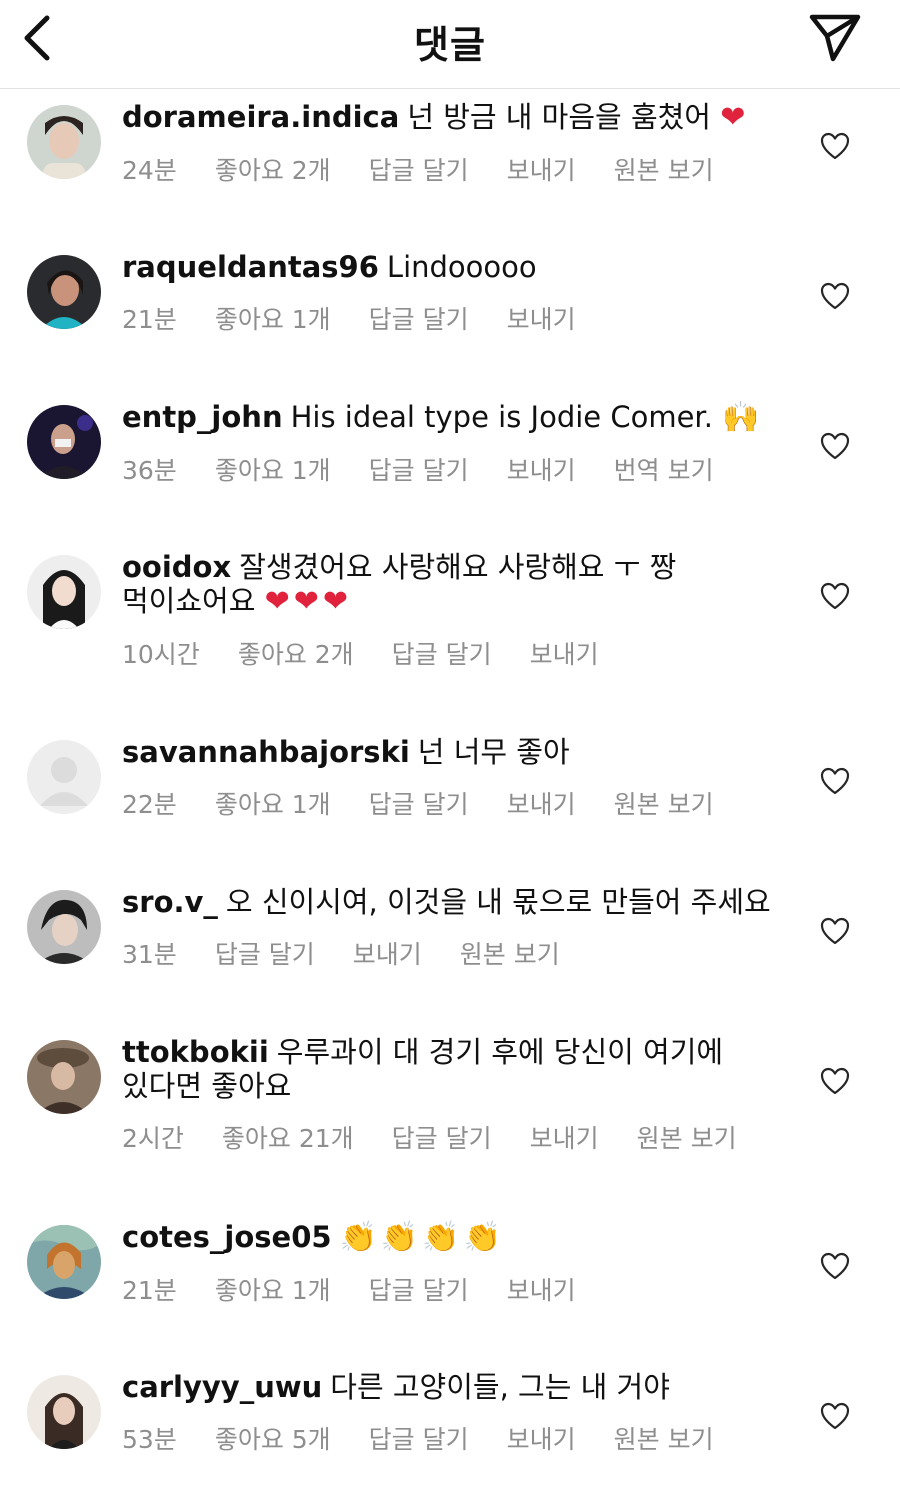 Image resolution: width=900 pixels, height=1491 pixels. Describe the element at coordinates (498, 902) in the screenshot. I see `comment-text: 오 신이시여, 이것을 내 몫으로 만들어 주세요` at that location.